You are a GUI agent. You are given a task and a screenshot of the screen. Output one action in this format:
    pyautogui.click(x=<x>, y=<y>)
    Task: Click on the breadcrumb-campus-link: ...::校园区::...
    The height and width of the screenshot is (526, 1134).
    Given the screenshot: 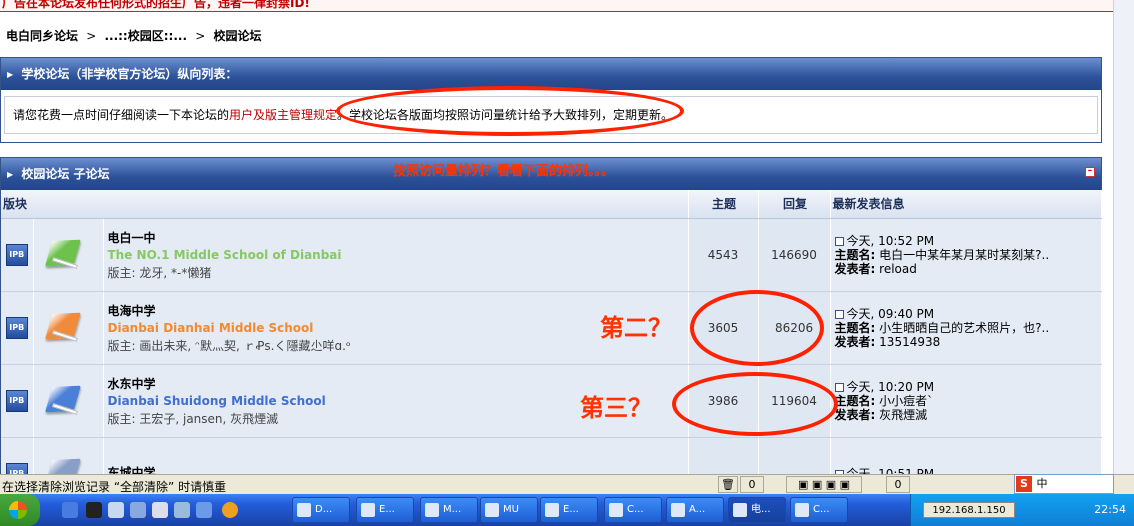 What is the action you would take?
    pyautogui.click(x=145, y=36)
    